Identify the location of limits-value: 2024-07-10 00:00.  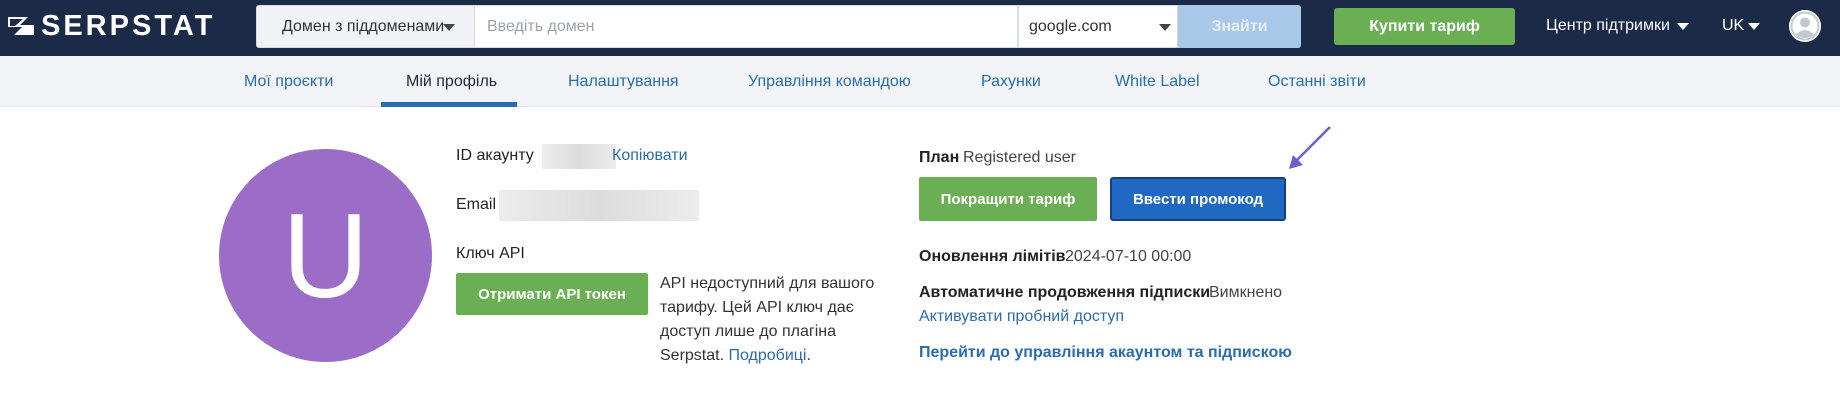
(1128, 256).